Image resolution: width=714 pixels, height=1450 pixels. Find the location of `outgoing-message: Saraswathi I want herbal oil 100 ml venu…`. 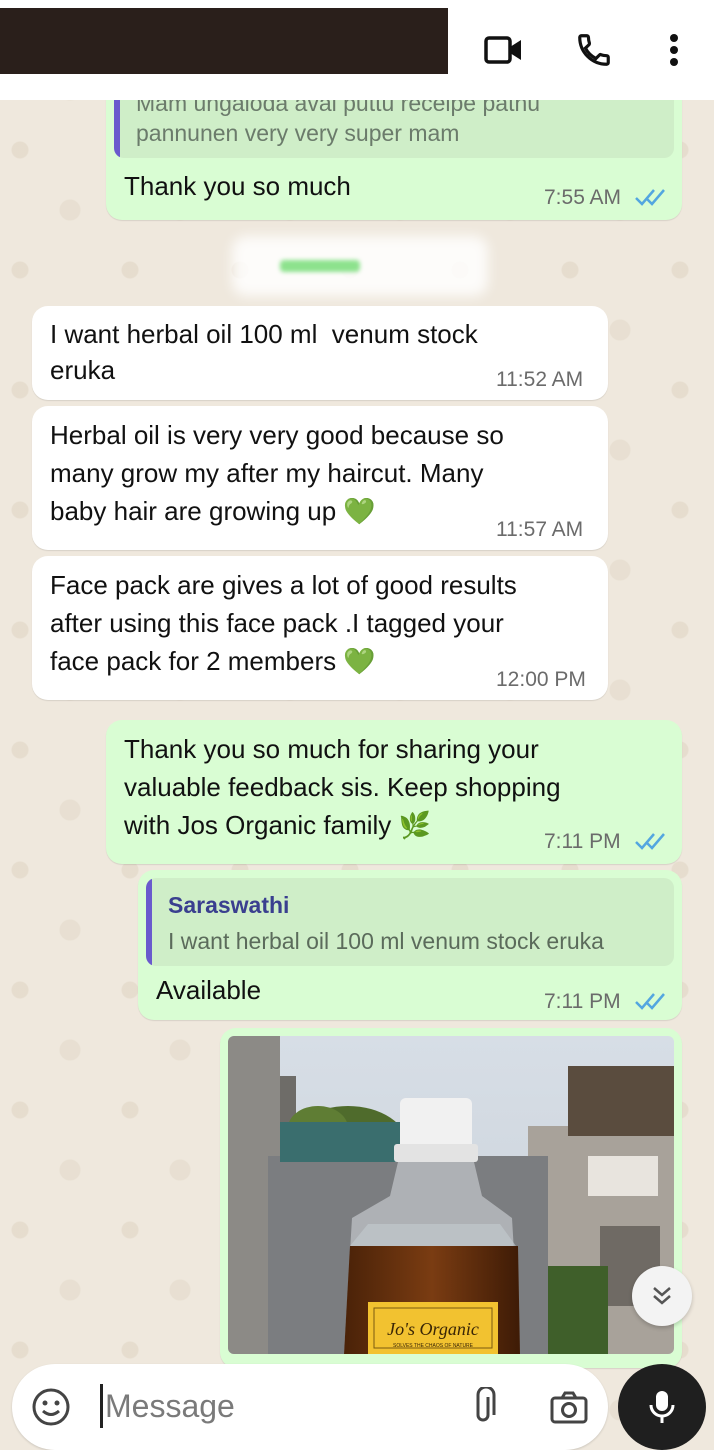

outgoing-message: Saraswathi I want herbal oil 100 ml venu… is located at coordinates (410, 945).